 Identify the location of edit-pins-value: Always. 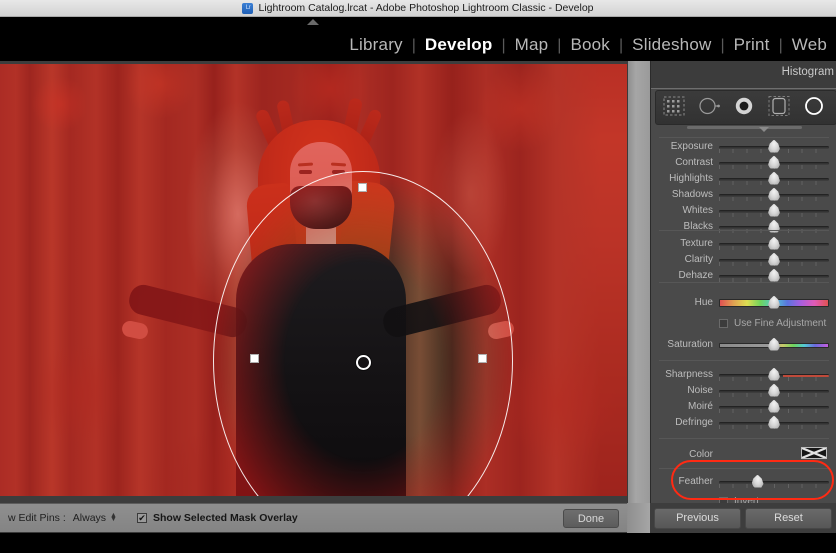
(89, 518).